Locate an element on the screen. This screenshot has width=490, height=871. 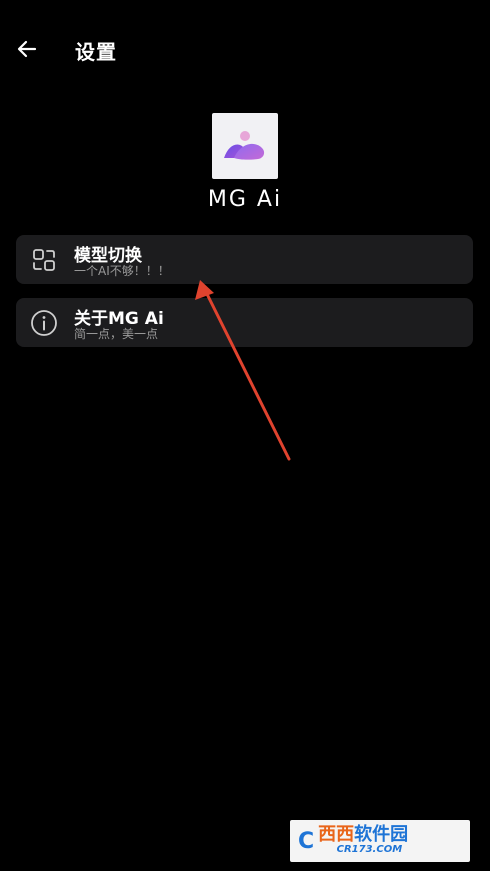
watermark-brand: 西西软件园 is located at coordinates (363, 835).